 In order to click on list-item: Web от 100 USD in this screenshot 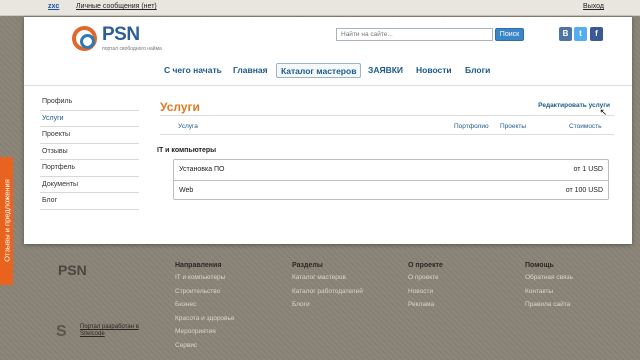, I will do `click(391, 190)`.